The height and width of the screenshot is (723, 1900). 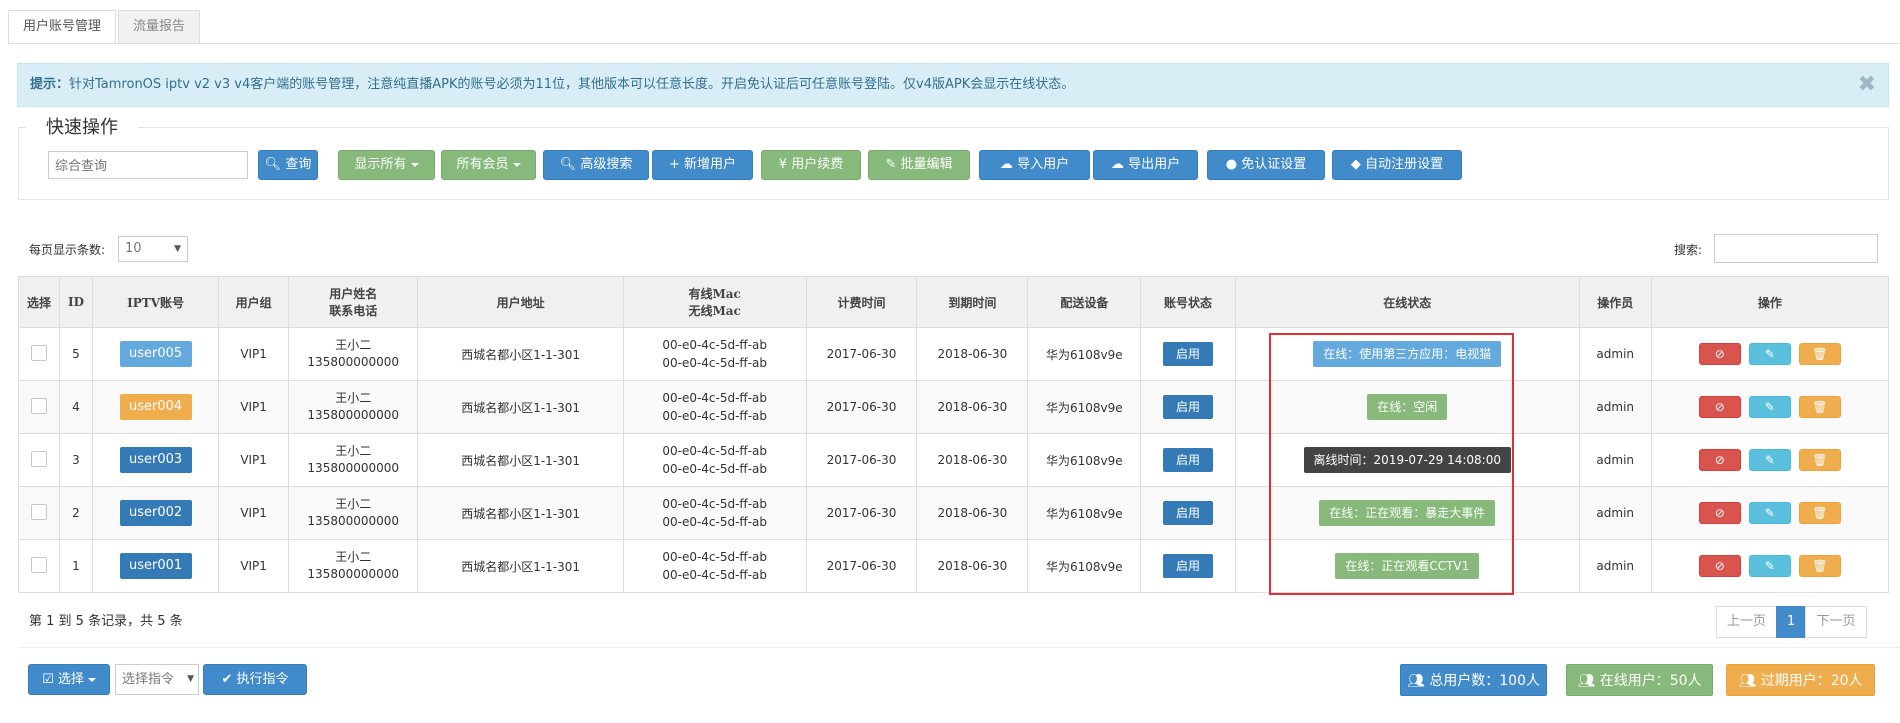 I want to click on col-operator: 操作员, so click(x=1615, y=302).